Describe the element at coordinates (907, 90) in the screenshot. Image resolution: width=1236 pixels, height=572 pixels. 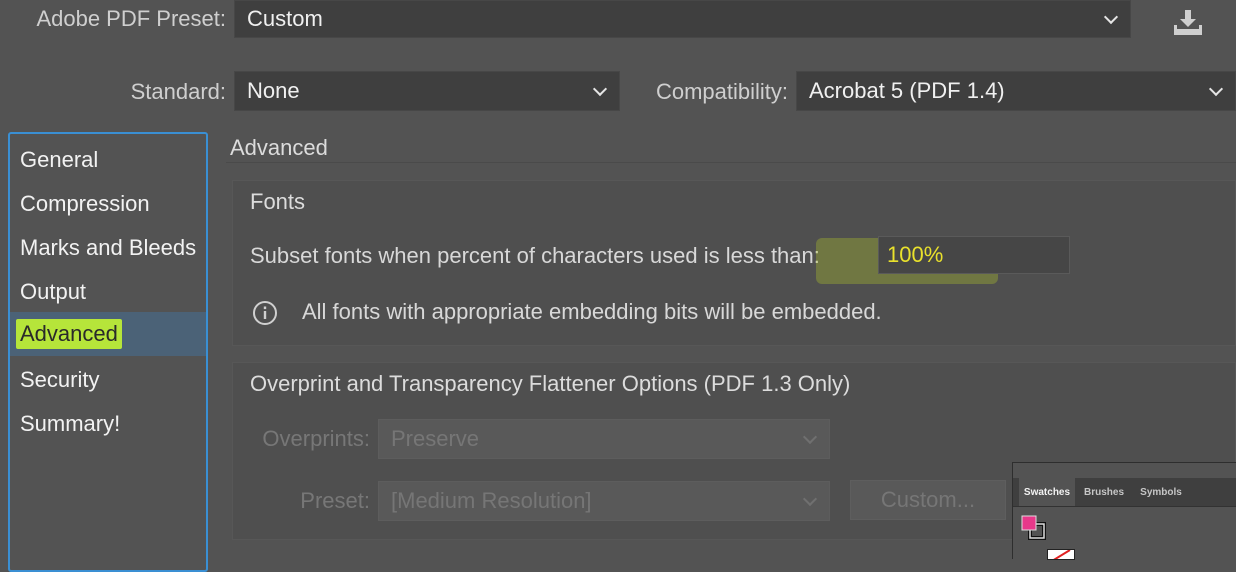
I see `compatibility-value: Acrobat 5 (PDF 1.4)` at that location.